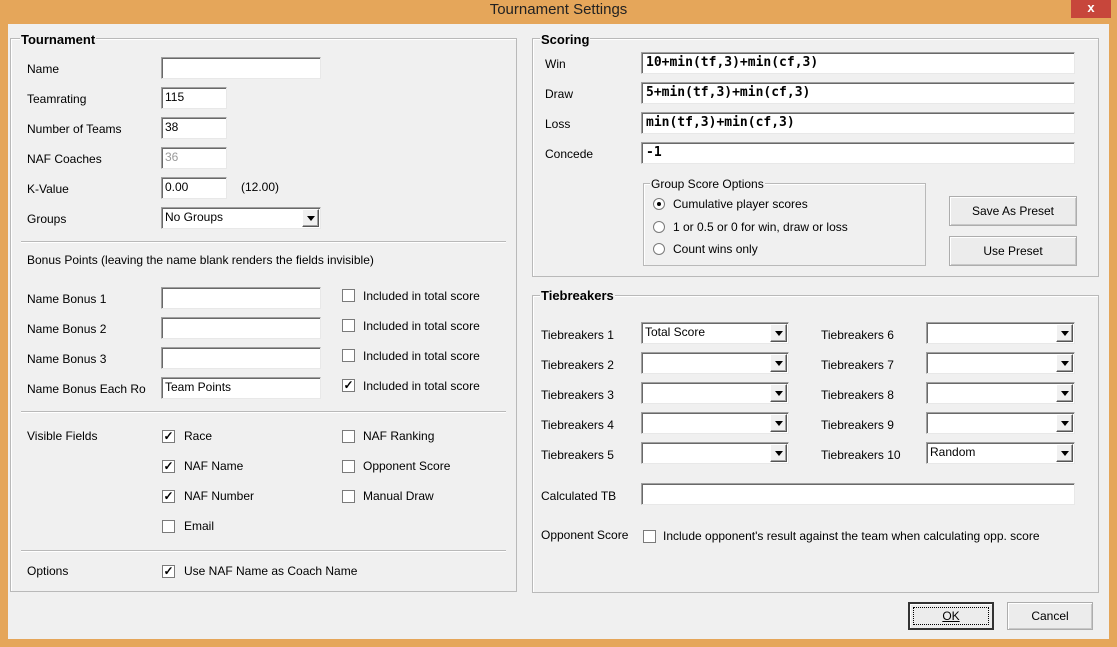 This screenshot has width=1117, height=647. I want to click on radio-win-draw-loss, so click(659, 227).